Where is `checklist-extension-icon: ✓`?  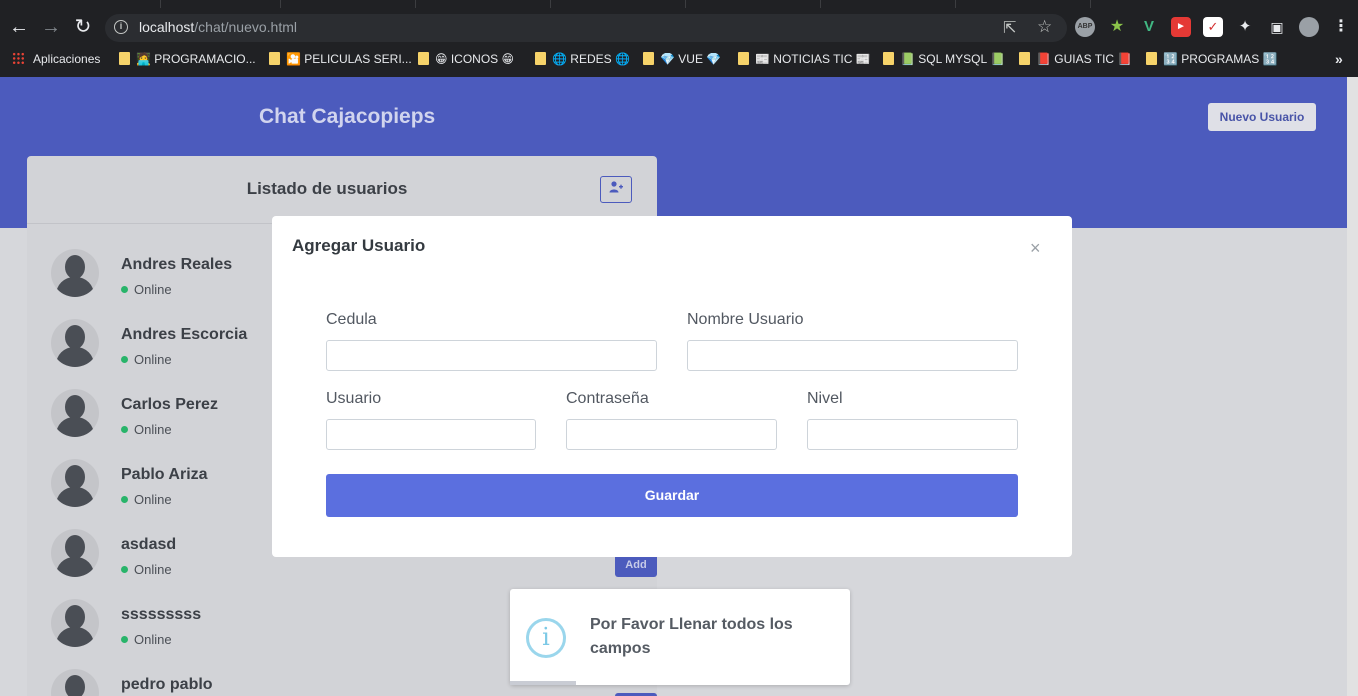
checklist-extension-icon: ✓ is located at coordinates (1213, 27).